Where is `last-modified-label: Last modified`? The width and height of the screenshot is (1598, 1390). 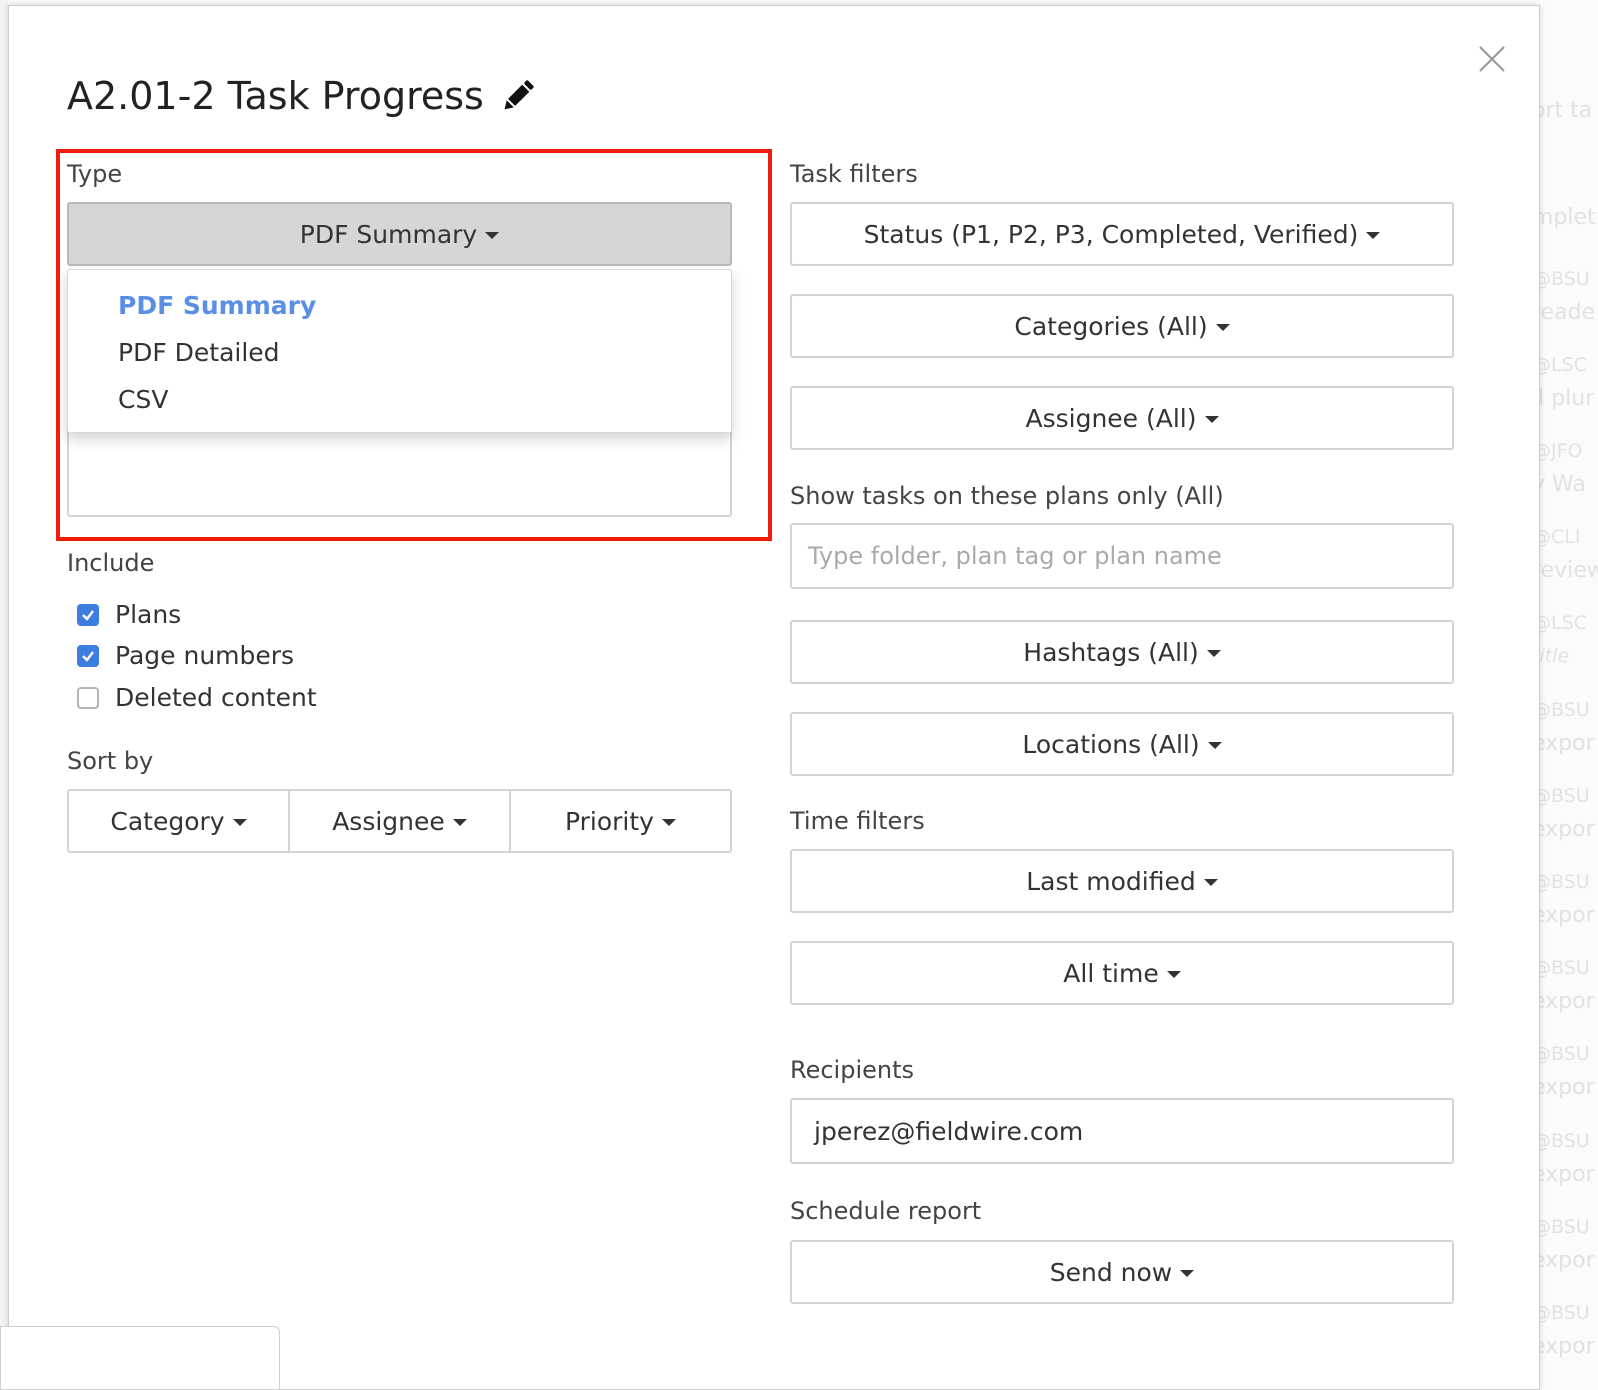 last-modified-label: Last modified is located at coordinates (1111, 881).